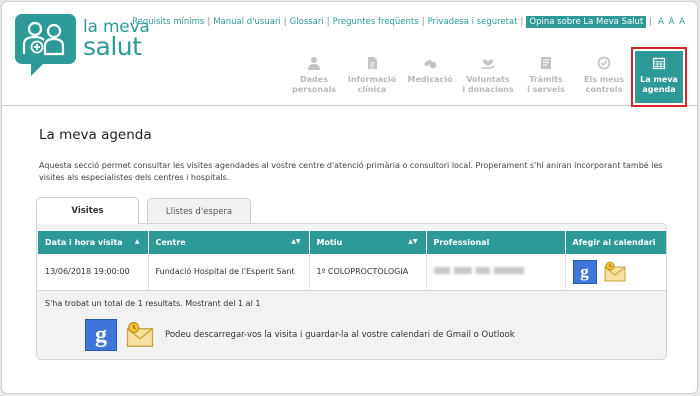  Describe the element at coordinates (199, 211) in the screenshot. I see `tab-waiting-lists: Llistes d'espera` at that location.